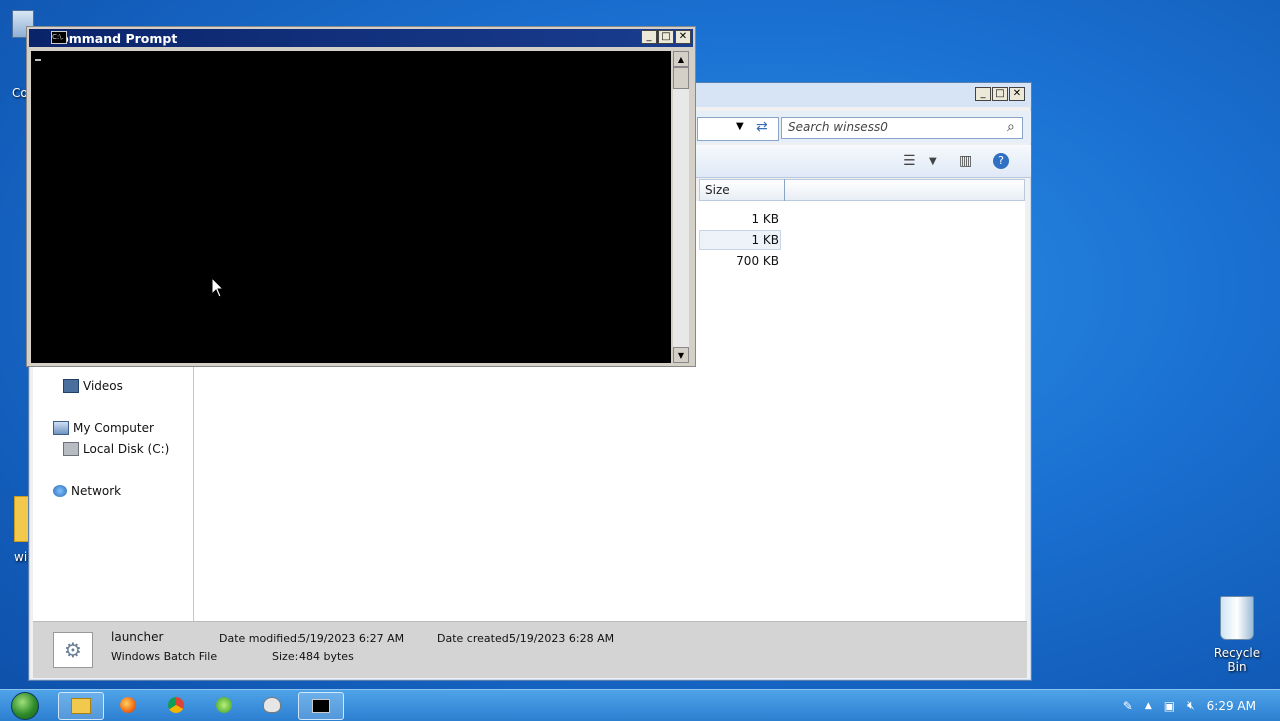 The image size is (1280, 721). Describe the element at coordinates (902, 128) in the screenshot. I see `search-input: Search winsess0` at that location.